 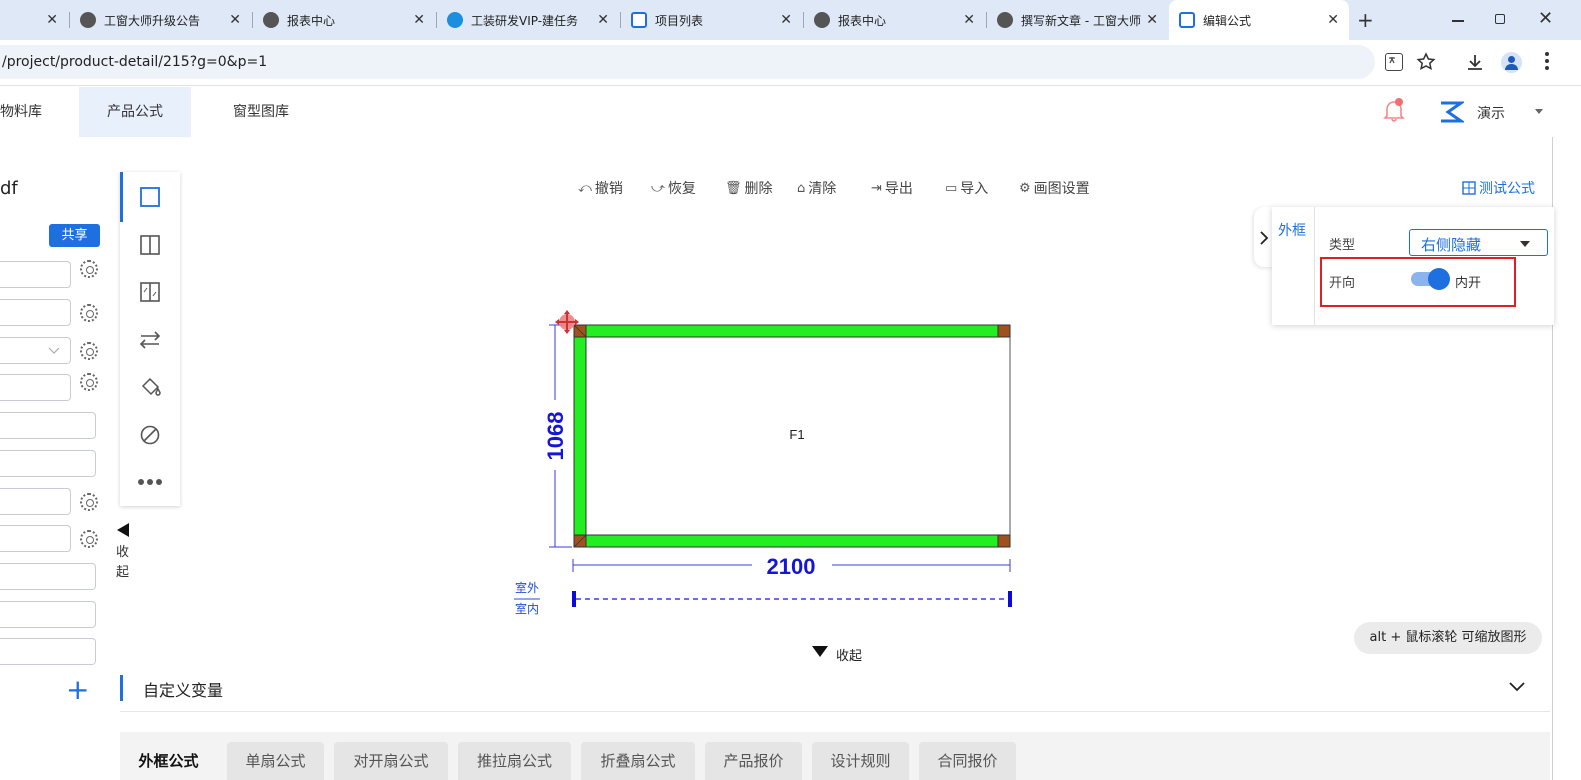 What do you see at coordinates (25, 112) in the screenshot?
I see `nav-item-materials: 物料库` at bounding box center [25, 112].